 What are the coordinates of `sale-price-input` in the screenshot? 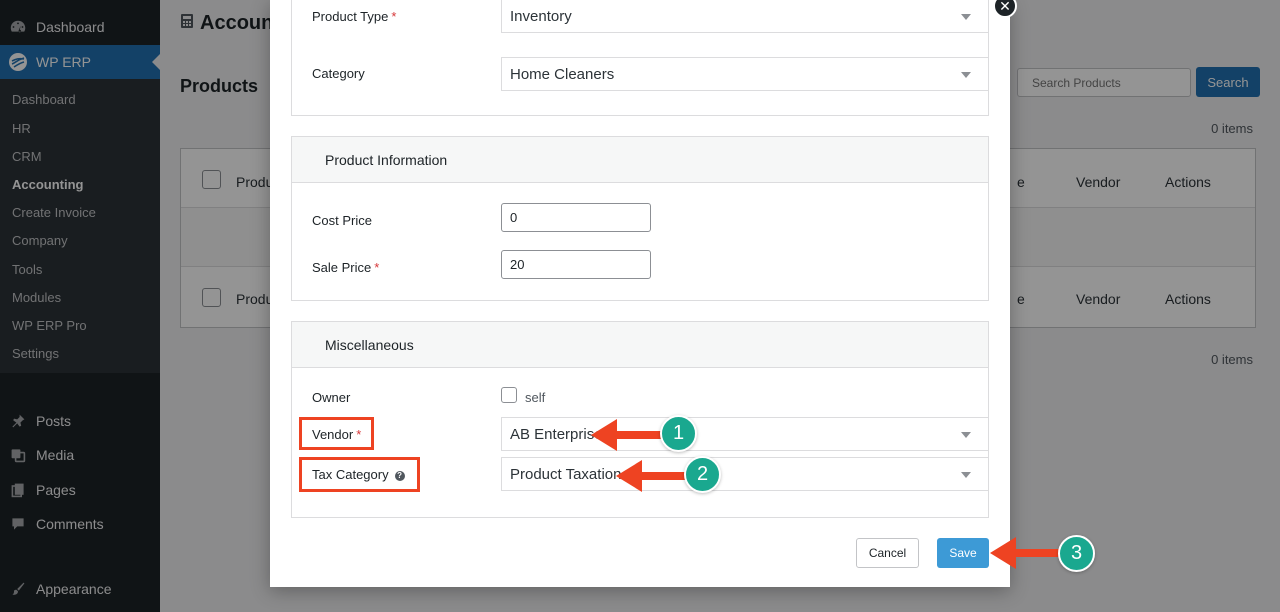 It's located at (576, 264).